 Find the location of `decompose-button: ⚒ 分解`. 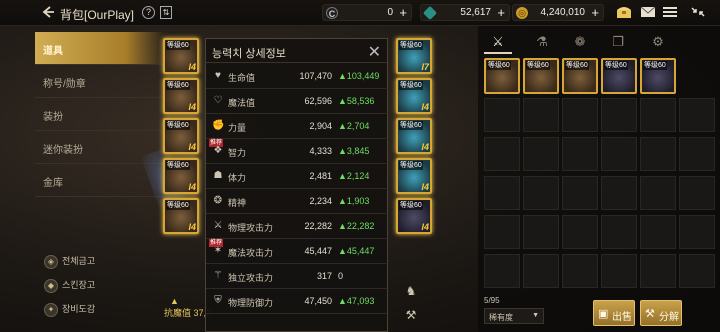

decompose-button: ⚒ 分解 is located at coordinates (661, 313).